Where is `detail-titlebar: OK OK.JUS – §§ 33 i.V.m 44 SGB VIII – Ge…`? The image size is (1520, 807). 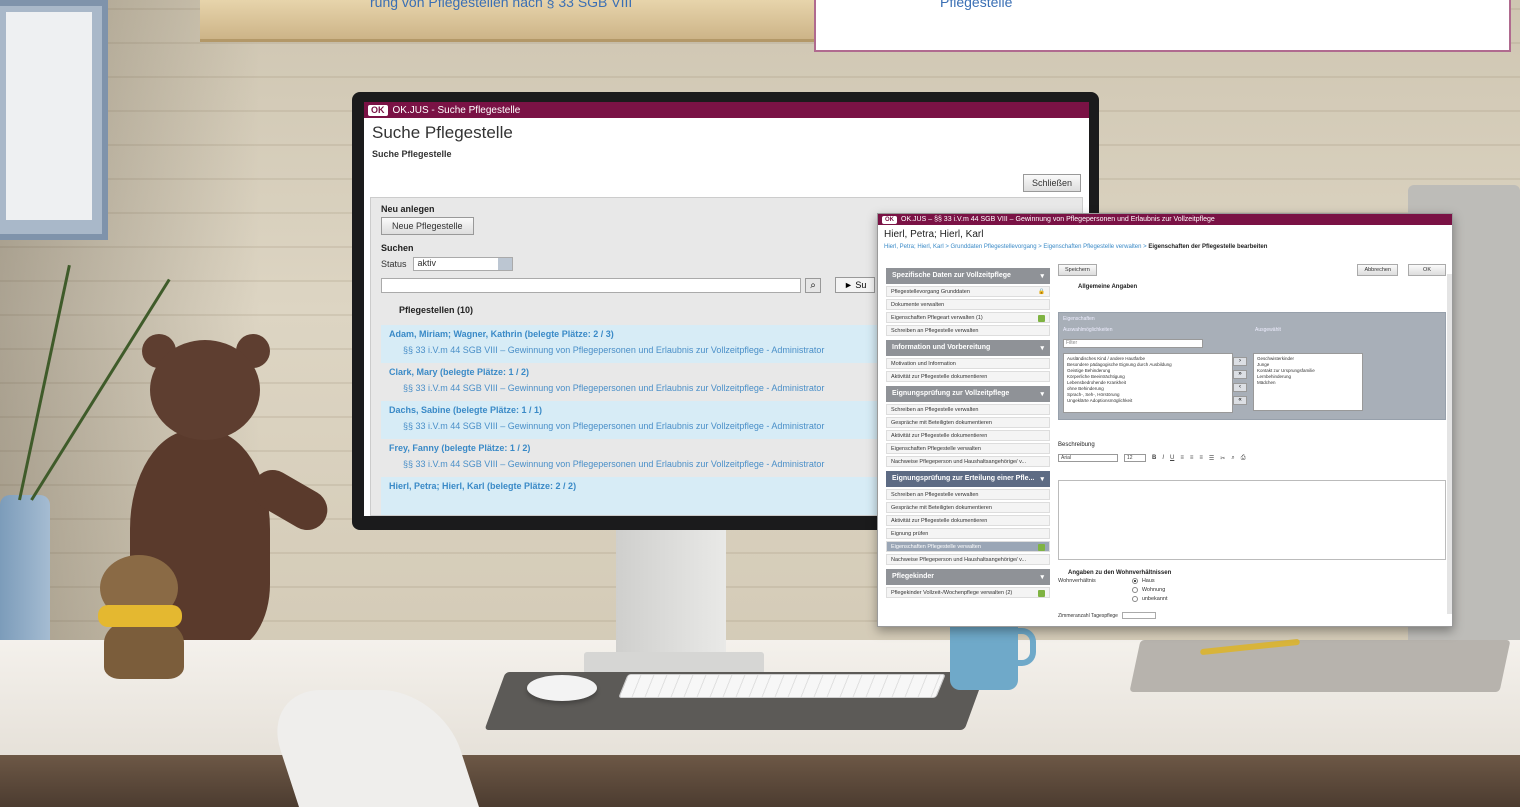
detail-titlebar: OK OK.JUS – §§ 33 i.V.m 44 SGB VIII – Ge… is located at coordinates (1165, 219).